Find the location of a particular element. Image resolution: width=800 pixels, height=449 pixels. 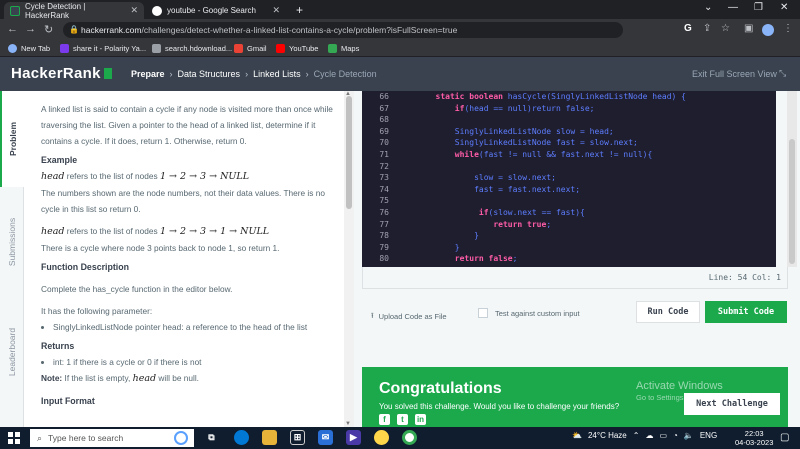

code-line: 77 return true; is located at coordinates (569, 224).